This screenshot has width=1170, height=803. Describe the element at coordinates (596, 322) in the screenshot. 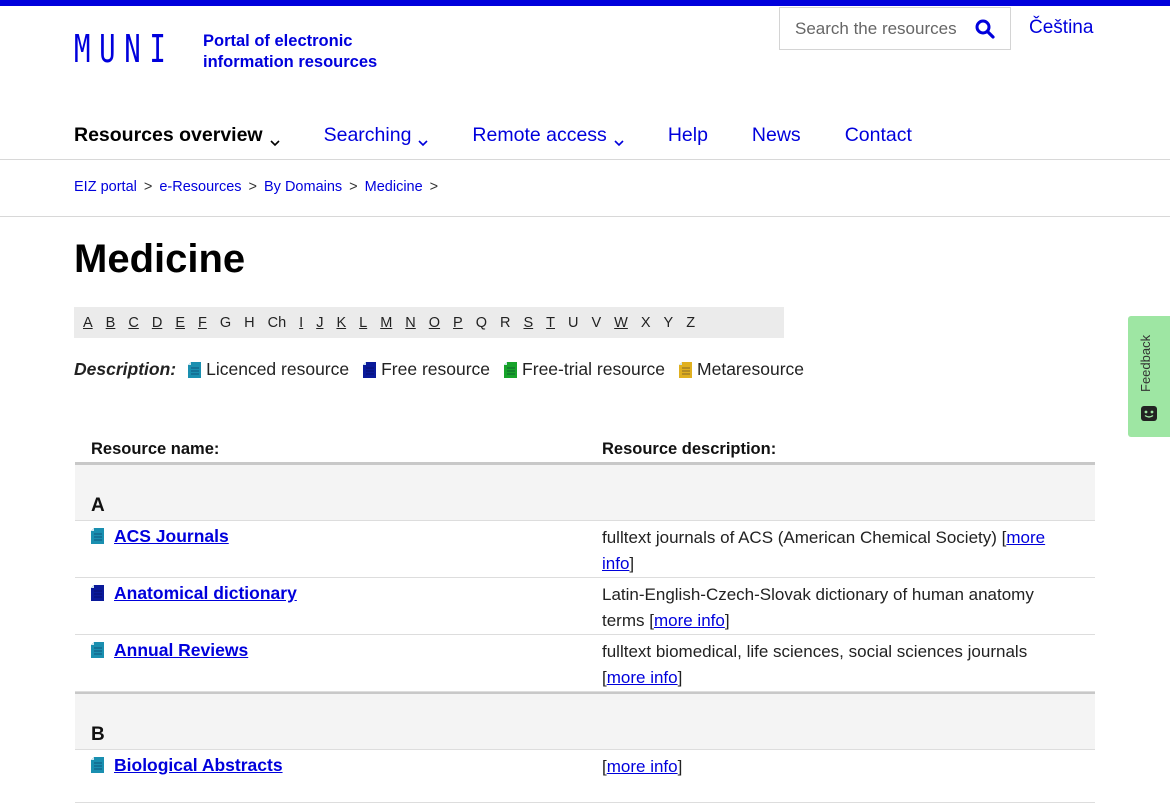

I see `alphabet-letter-v: V` at that location.